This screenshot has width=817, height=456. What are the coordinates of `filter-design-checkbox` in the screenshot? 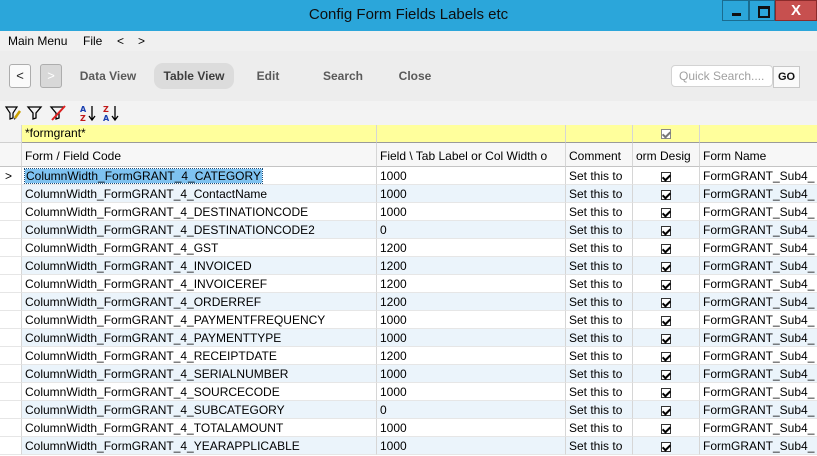 It's located at (666, 134).